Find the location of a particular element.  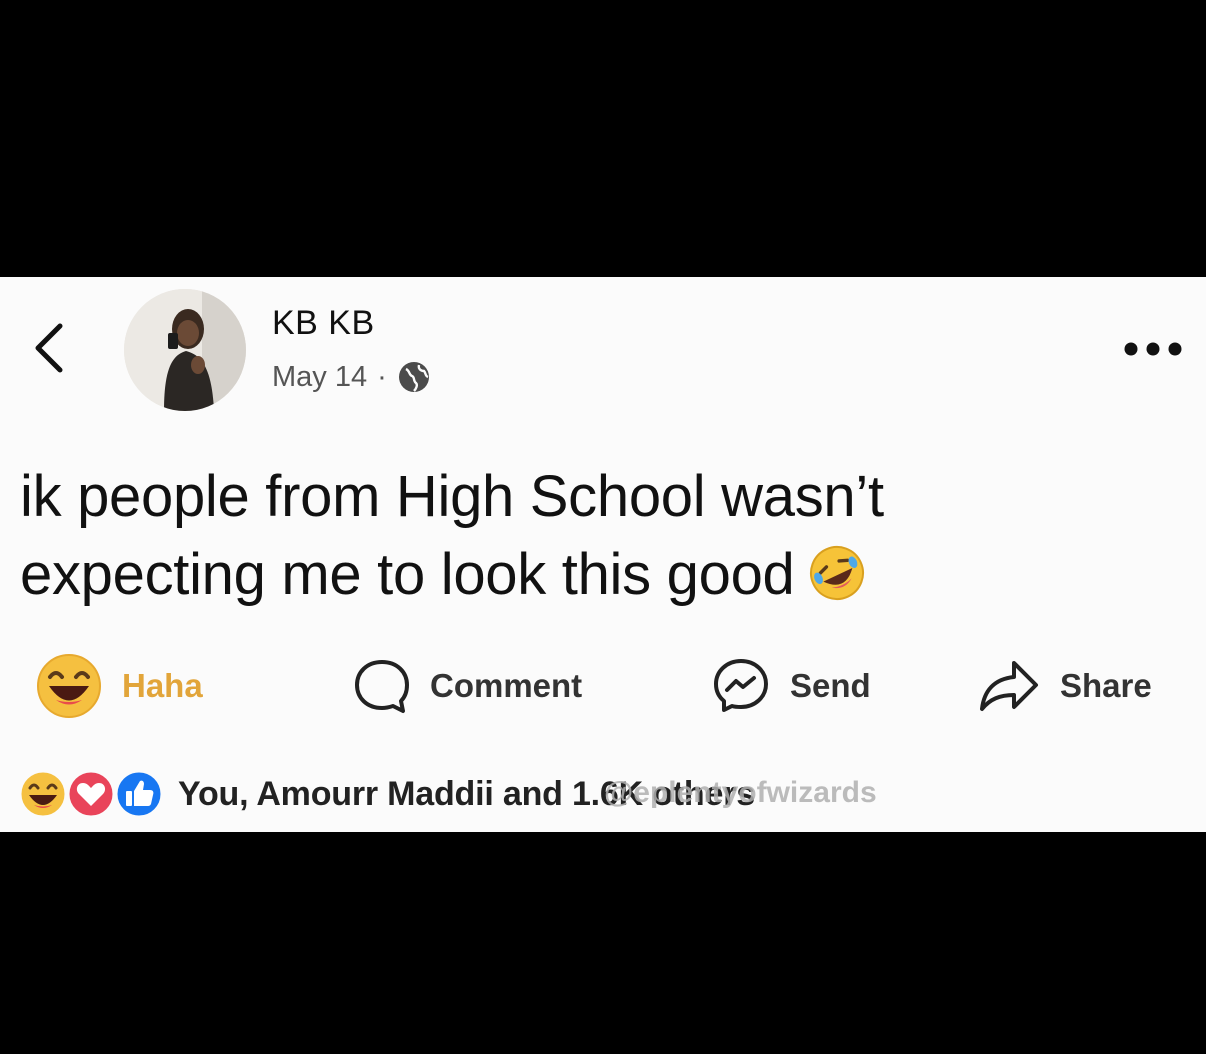

reaction-icons is located at coordinates (91, 794).